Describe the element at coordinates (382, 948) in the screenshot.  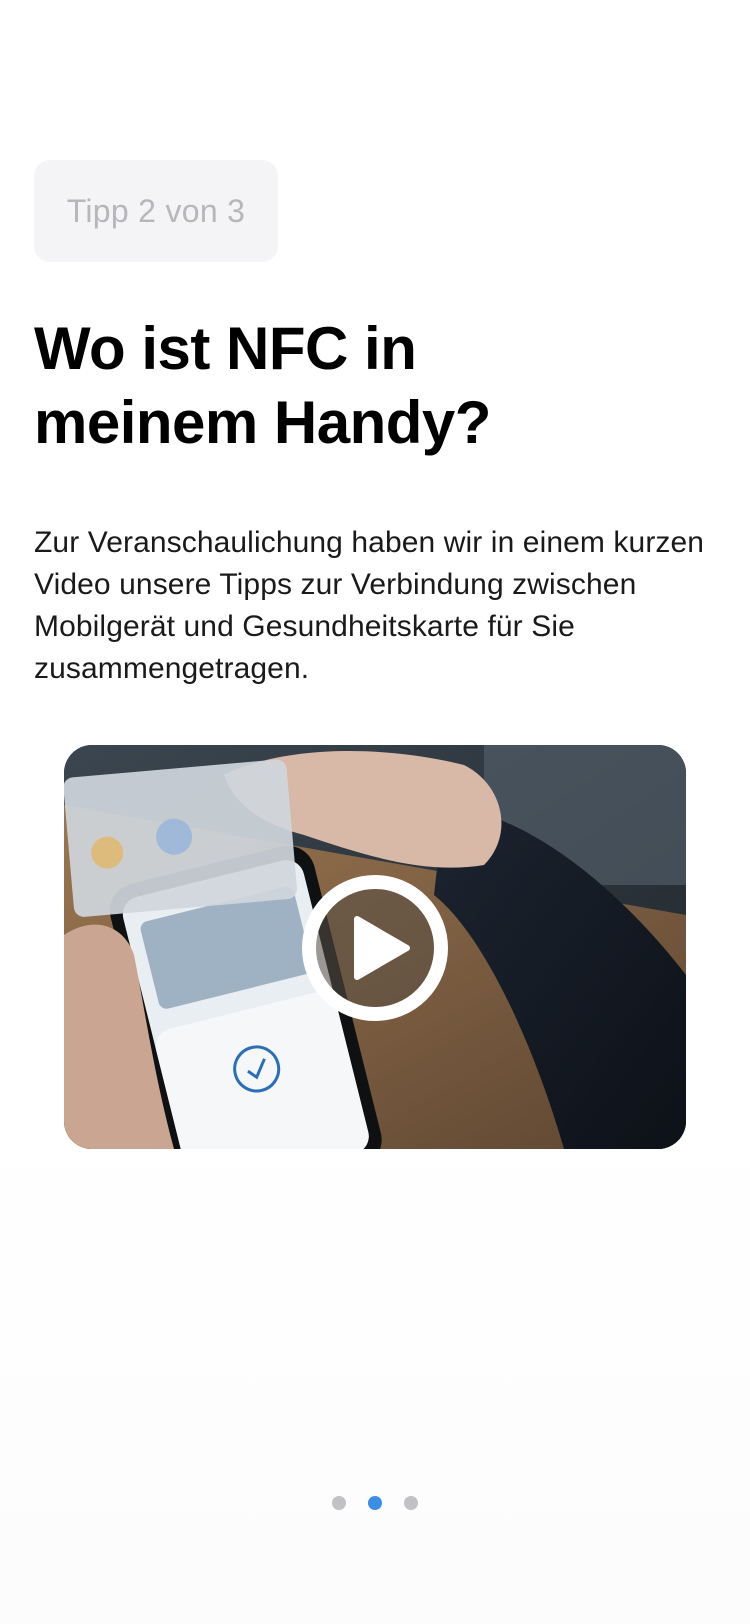
I see `play-icon` at that location.